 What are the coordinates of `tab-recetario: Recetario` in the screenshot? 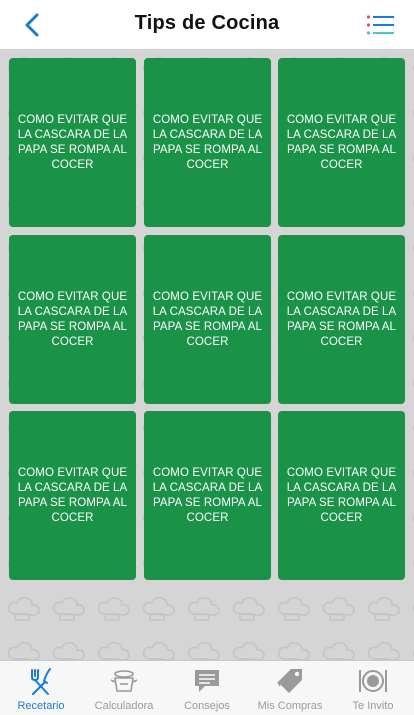 It's located at (41, 688).